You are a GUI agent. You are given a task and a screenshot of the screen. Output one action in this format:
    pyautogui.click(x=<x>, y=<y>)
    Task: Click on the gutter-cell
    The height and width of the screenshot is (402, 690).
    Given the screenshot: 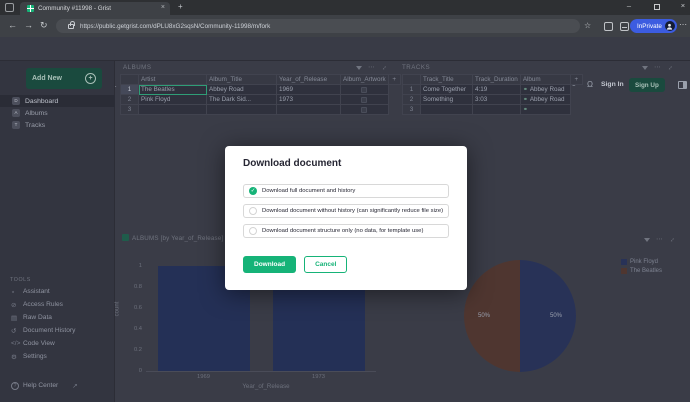 What is the action you would take?
    pyautogui.click(x=576, y=100)
    